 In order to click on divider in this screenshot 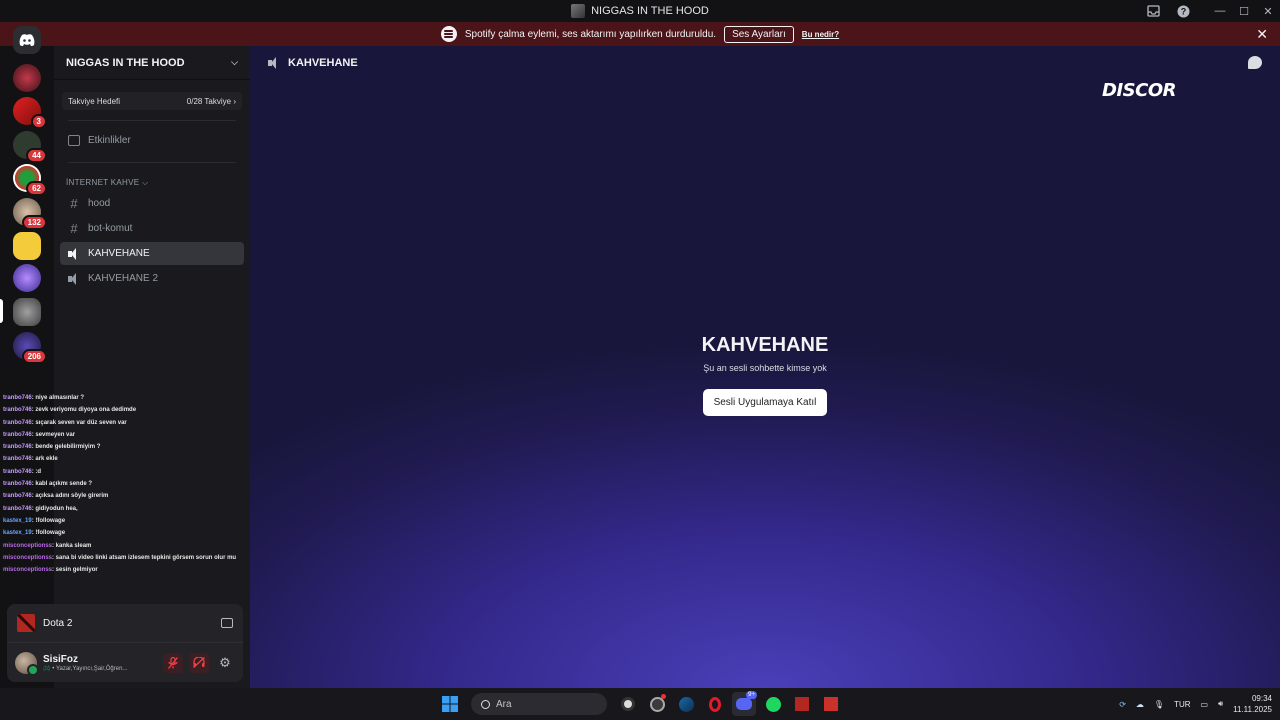, I will do `click(152, 120)`.